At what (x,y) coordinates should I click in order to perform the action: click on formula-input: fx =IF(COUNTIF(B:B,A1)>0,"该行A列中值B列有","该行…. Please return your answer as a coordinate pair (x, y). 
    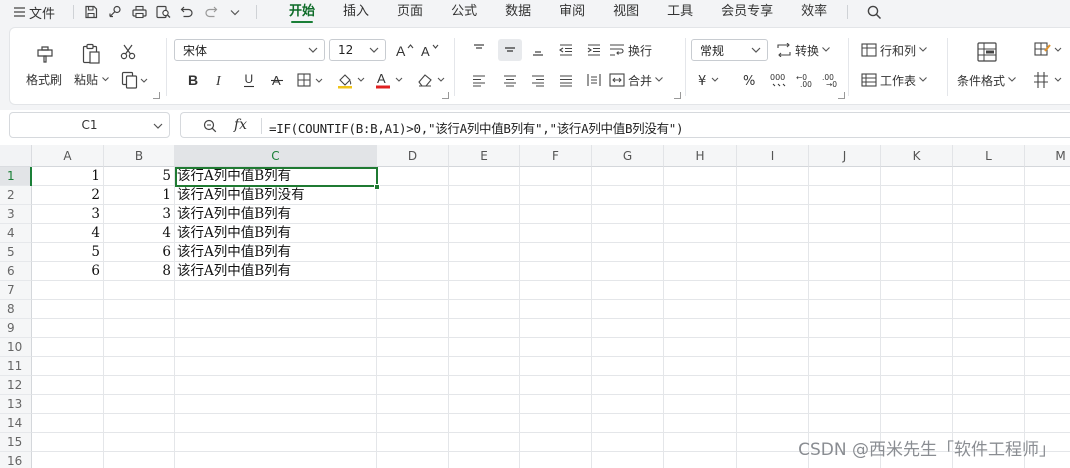
    Looking at the image, I should click on (625, 125).